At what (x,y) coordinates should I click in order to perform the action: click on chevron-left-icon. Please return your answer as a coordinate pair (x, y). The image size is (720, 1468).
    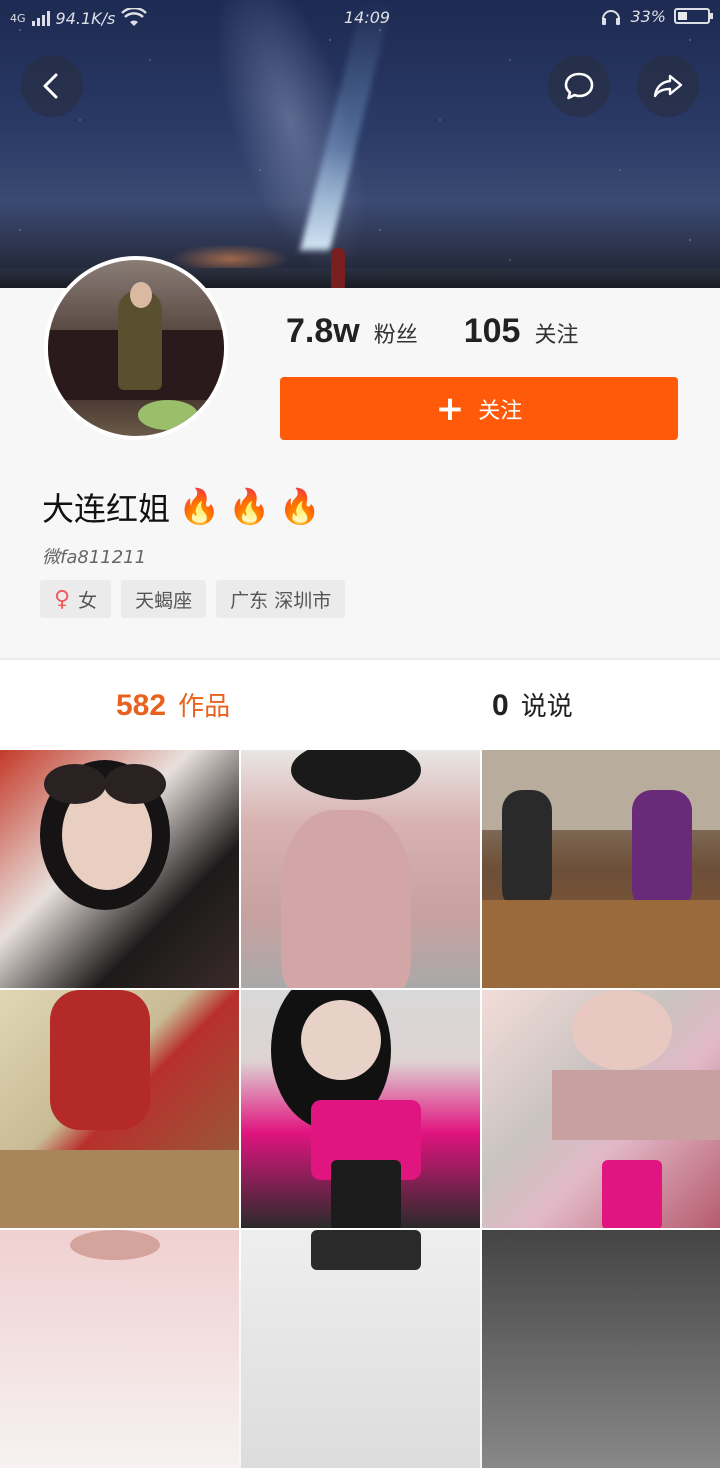
    Looking at the image, I should click on (50, 86).